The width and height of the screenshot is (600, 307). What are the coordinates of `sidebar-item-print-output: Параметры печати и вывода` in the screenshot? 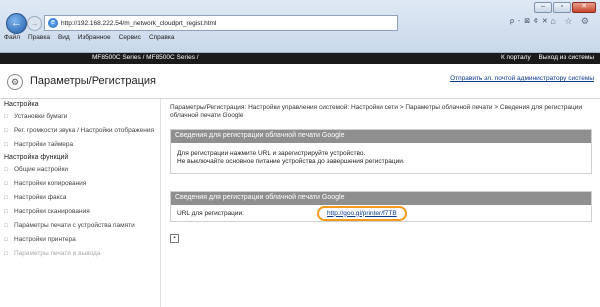 It's located at (80, 254).